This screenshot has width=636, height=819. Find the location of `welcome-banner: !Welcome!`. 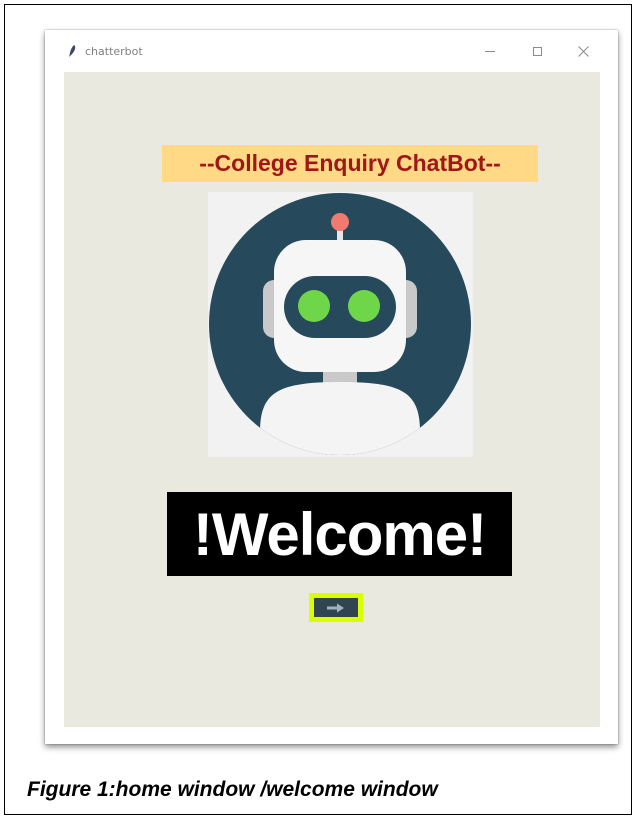

welcome-banner: !Welcome! is located at coordinates (339, 534).